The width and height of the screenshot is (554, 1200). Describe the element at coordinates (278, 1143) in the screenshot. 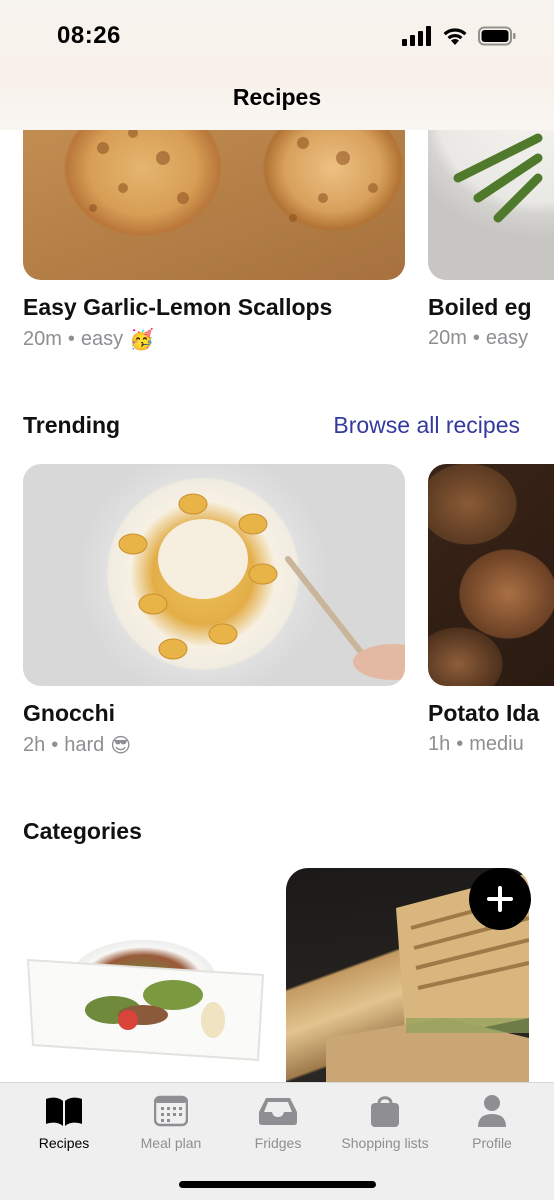

I see `tab-label: Fridges` at that location.